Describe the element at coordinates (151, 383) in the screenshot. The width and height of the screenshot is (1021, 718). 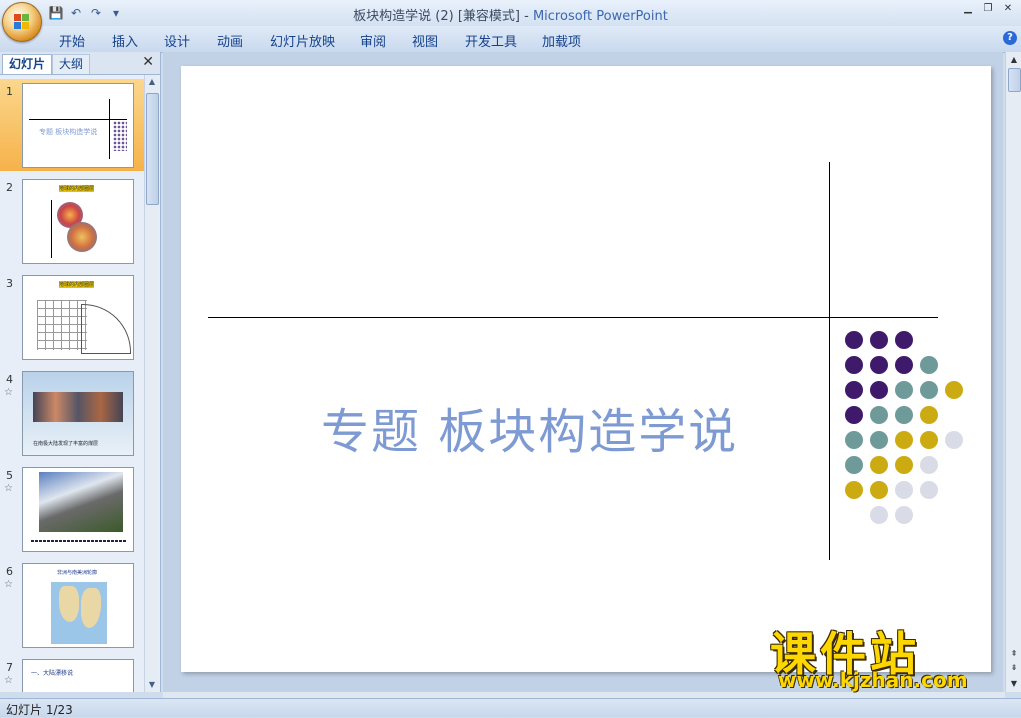
I see `thumbnail-scrollbar: ▲ ▼` at that location.